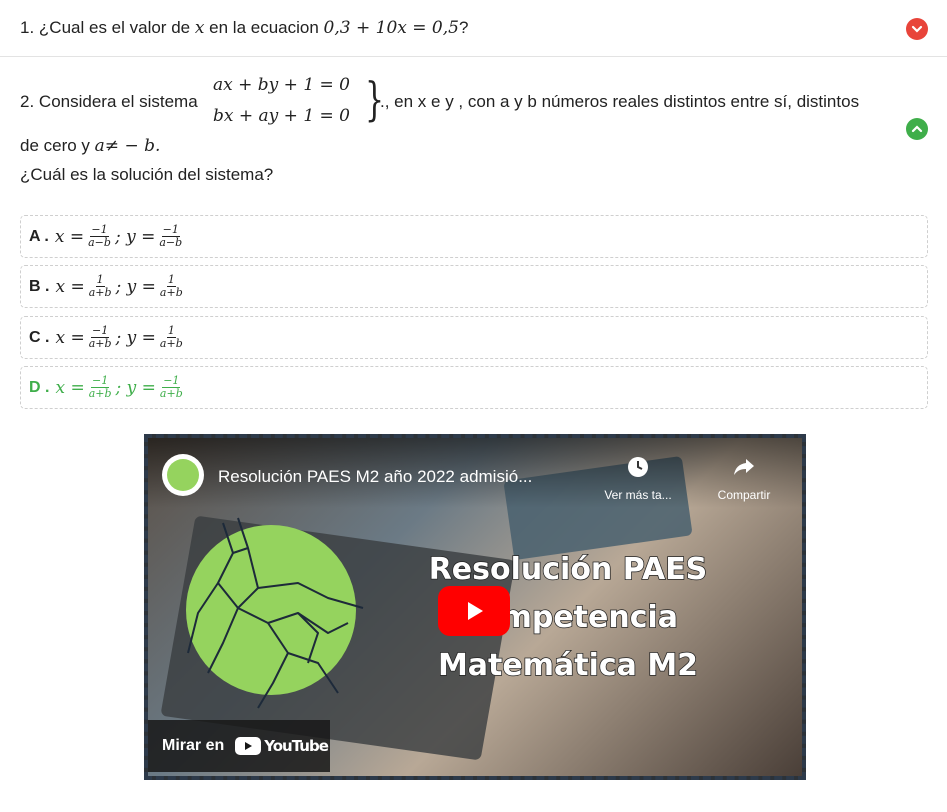 Image resolution: width=947 pixels, height=812 pixels. What do you see at coordinates (744, 467) in the screenshot?
I see `share-arrow-icon` at bounding box center [744, 467].